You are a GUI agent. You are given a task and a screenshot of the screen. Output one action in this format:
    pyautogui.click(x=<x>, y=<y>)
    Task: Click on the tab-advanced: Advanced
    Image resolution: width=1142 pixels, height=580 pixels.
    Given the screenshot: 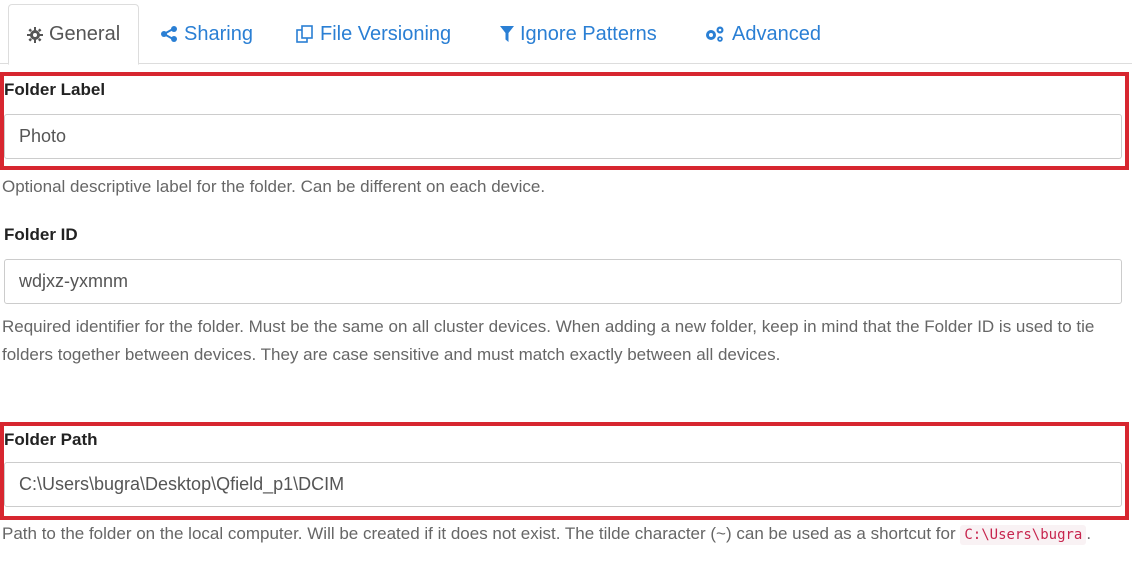 What is the action you would take?
    pyautogui.click(x=762, y=34)
    